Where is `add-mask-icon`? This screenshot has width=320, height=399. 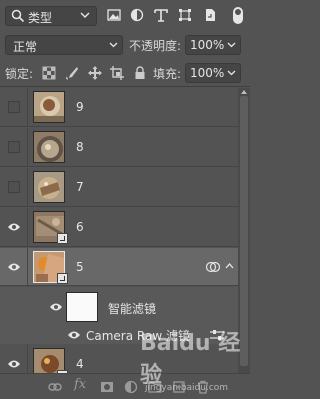
add-mask-icon is located at coordinates (107, 387).